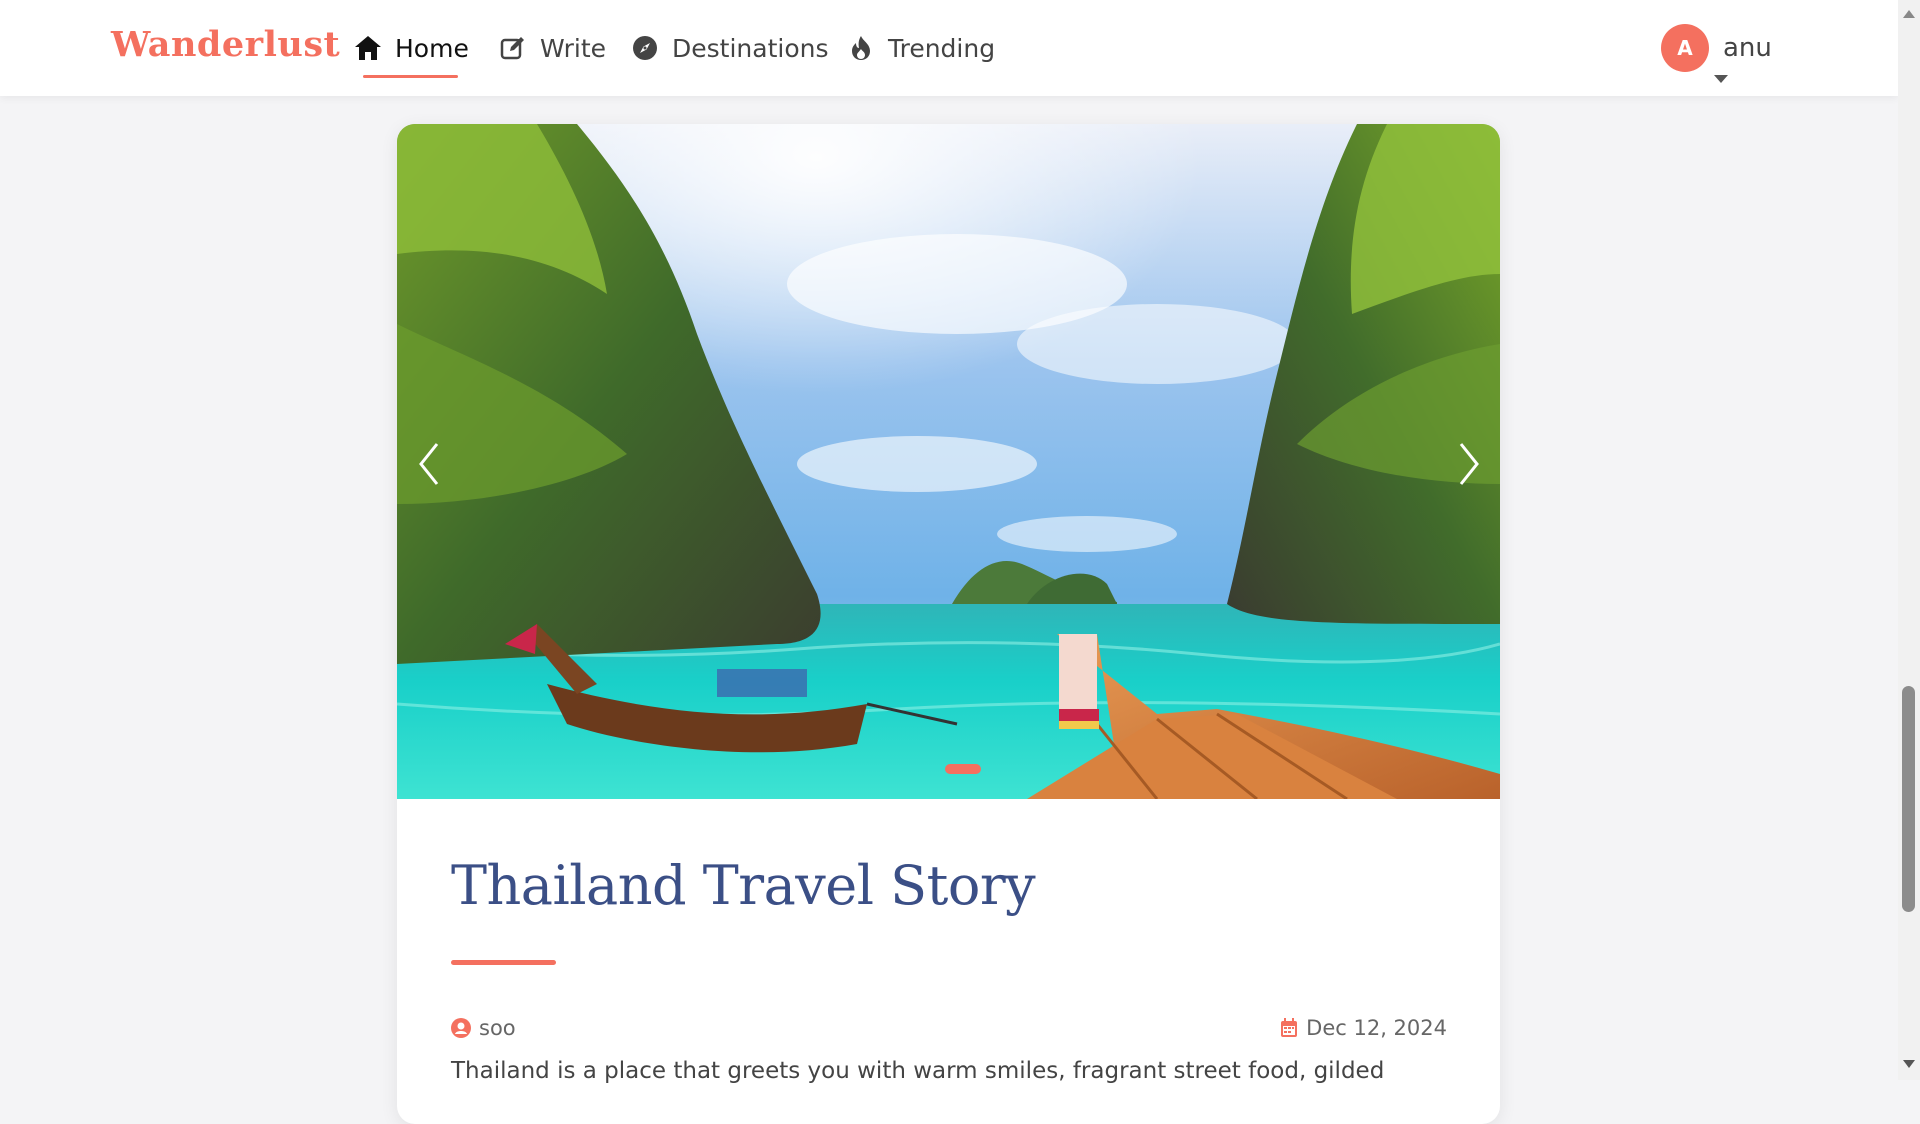 The image size is (1920, 1124). I want to click on edit-icon, so click(513, 48).